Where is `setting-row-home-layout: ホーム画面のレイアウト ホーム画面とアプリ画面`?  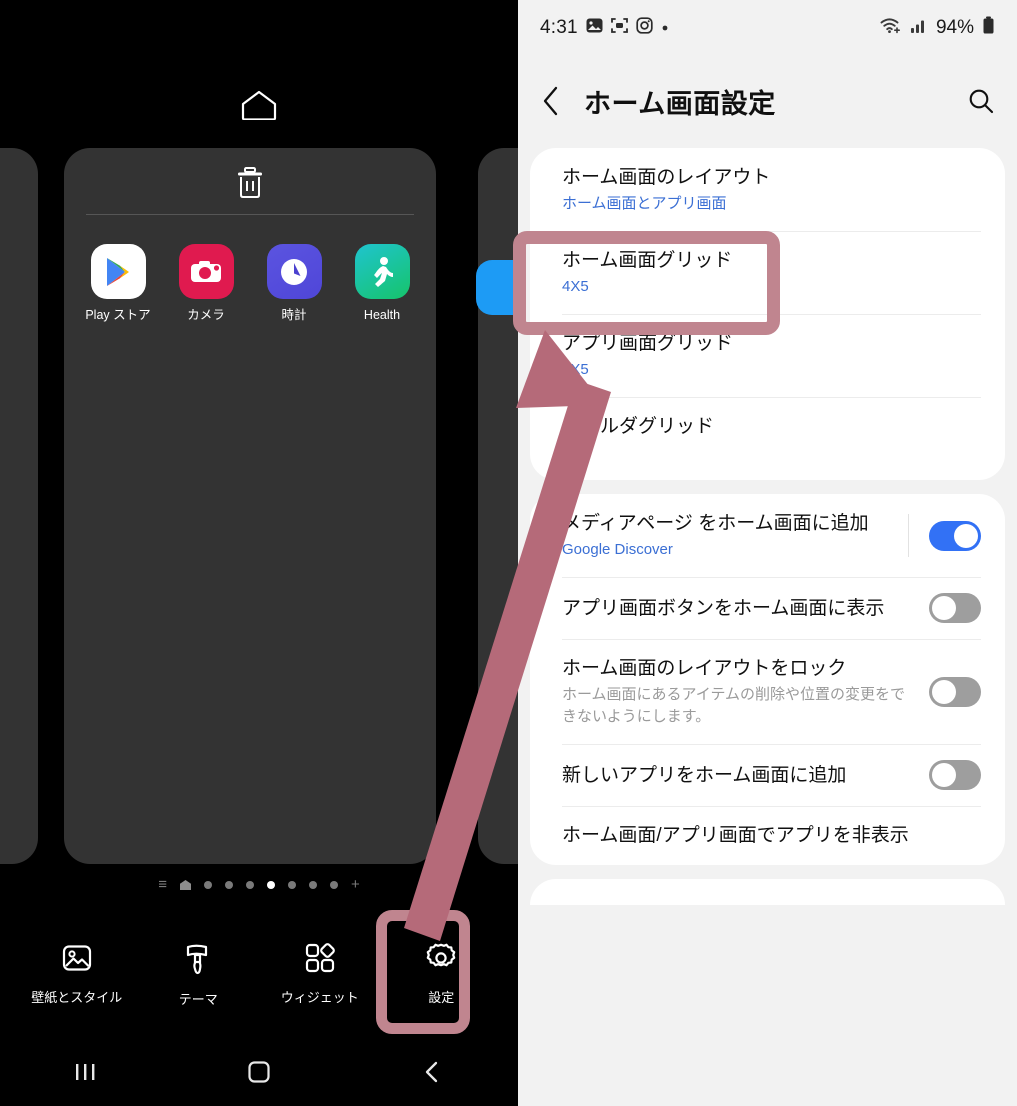
setting-row-home-layout: ホーム画面のレイアウト ホーム画面とアプリ画面 is located at coordinates (767, 189).